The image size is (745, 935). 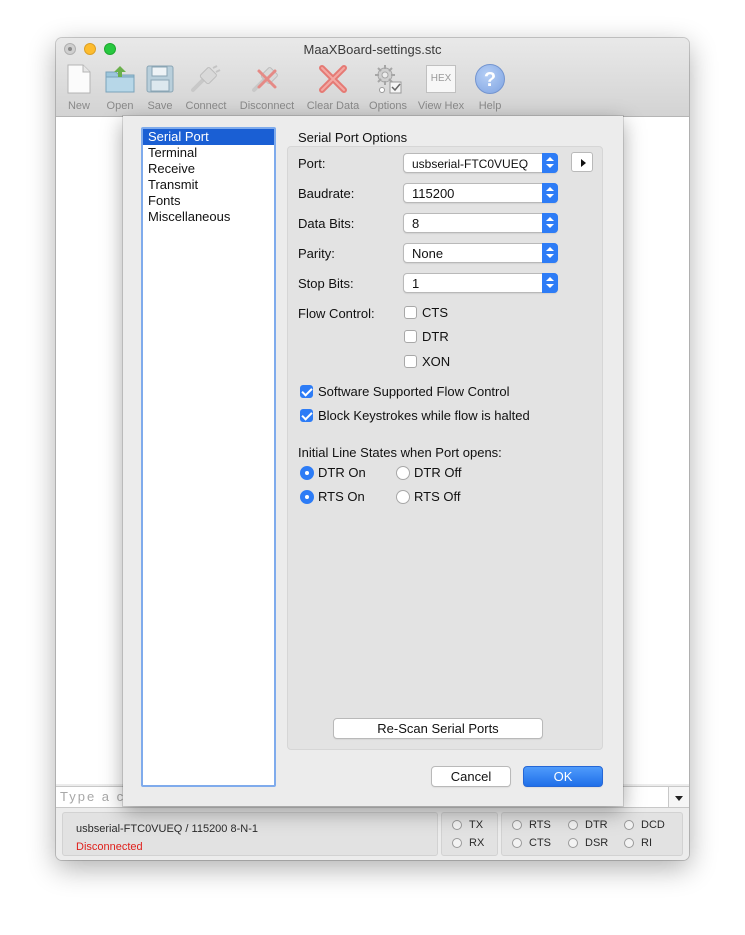 I want to click on port-label: Port:, so click(x=312, y=163).